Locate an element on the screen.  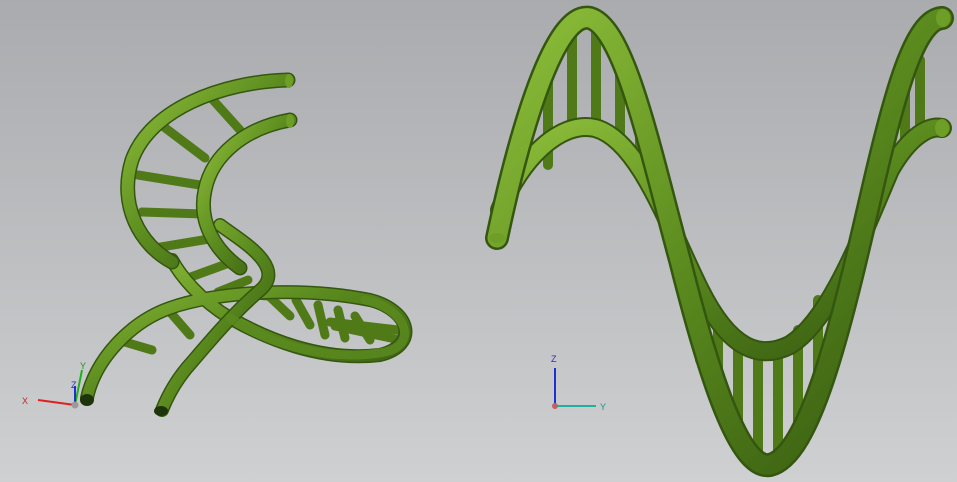
left-triad-z-label: Z is located at coordinates (74, 385).